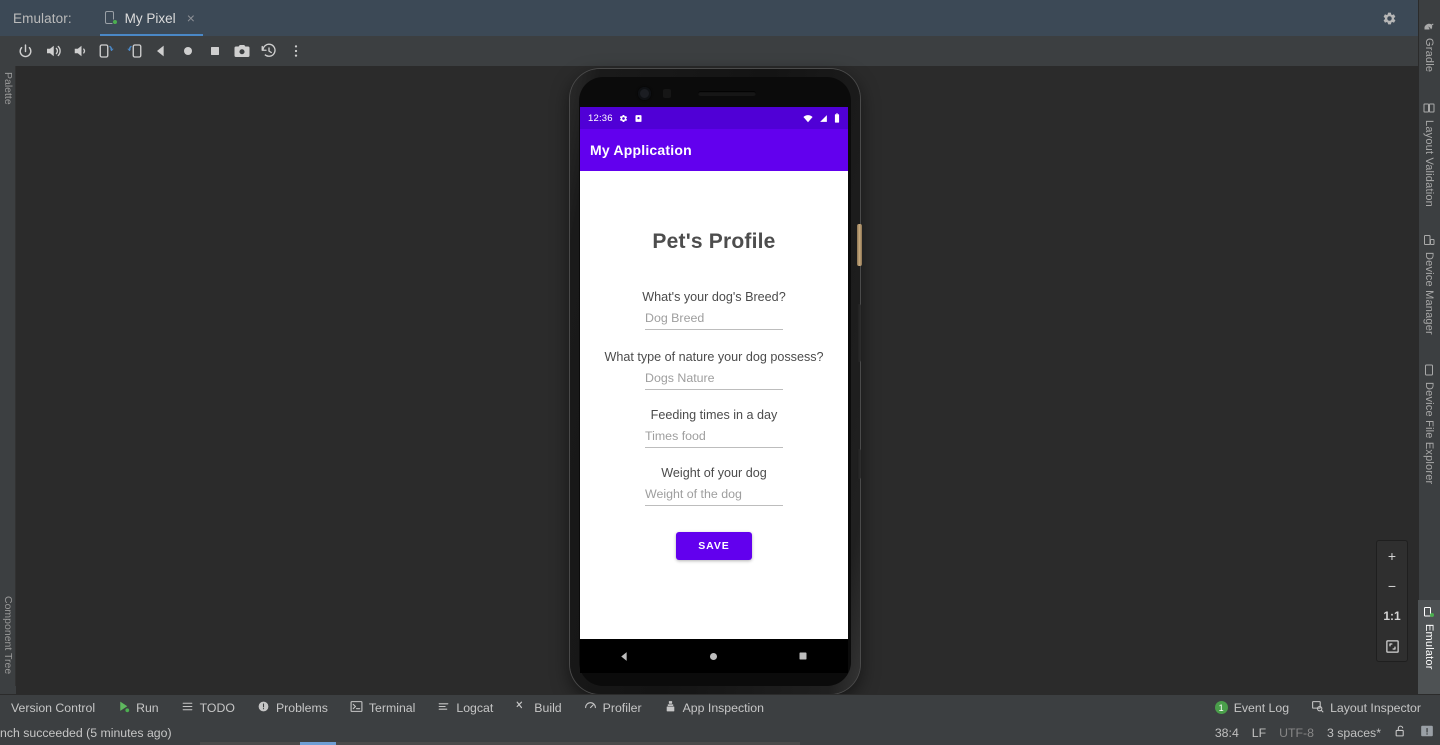 The height and width of the screenshot is (745, 1440). What do you see at coordinates (1354, 733) in the screenshot?
I see `indent-setting: 3 spaces*` at bounding box center [1354, 733].